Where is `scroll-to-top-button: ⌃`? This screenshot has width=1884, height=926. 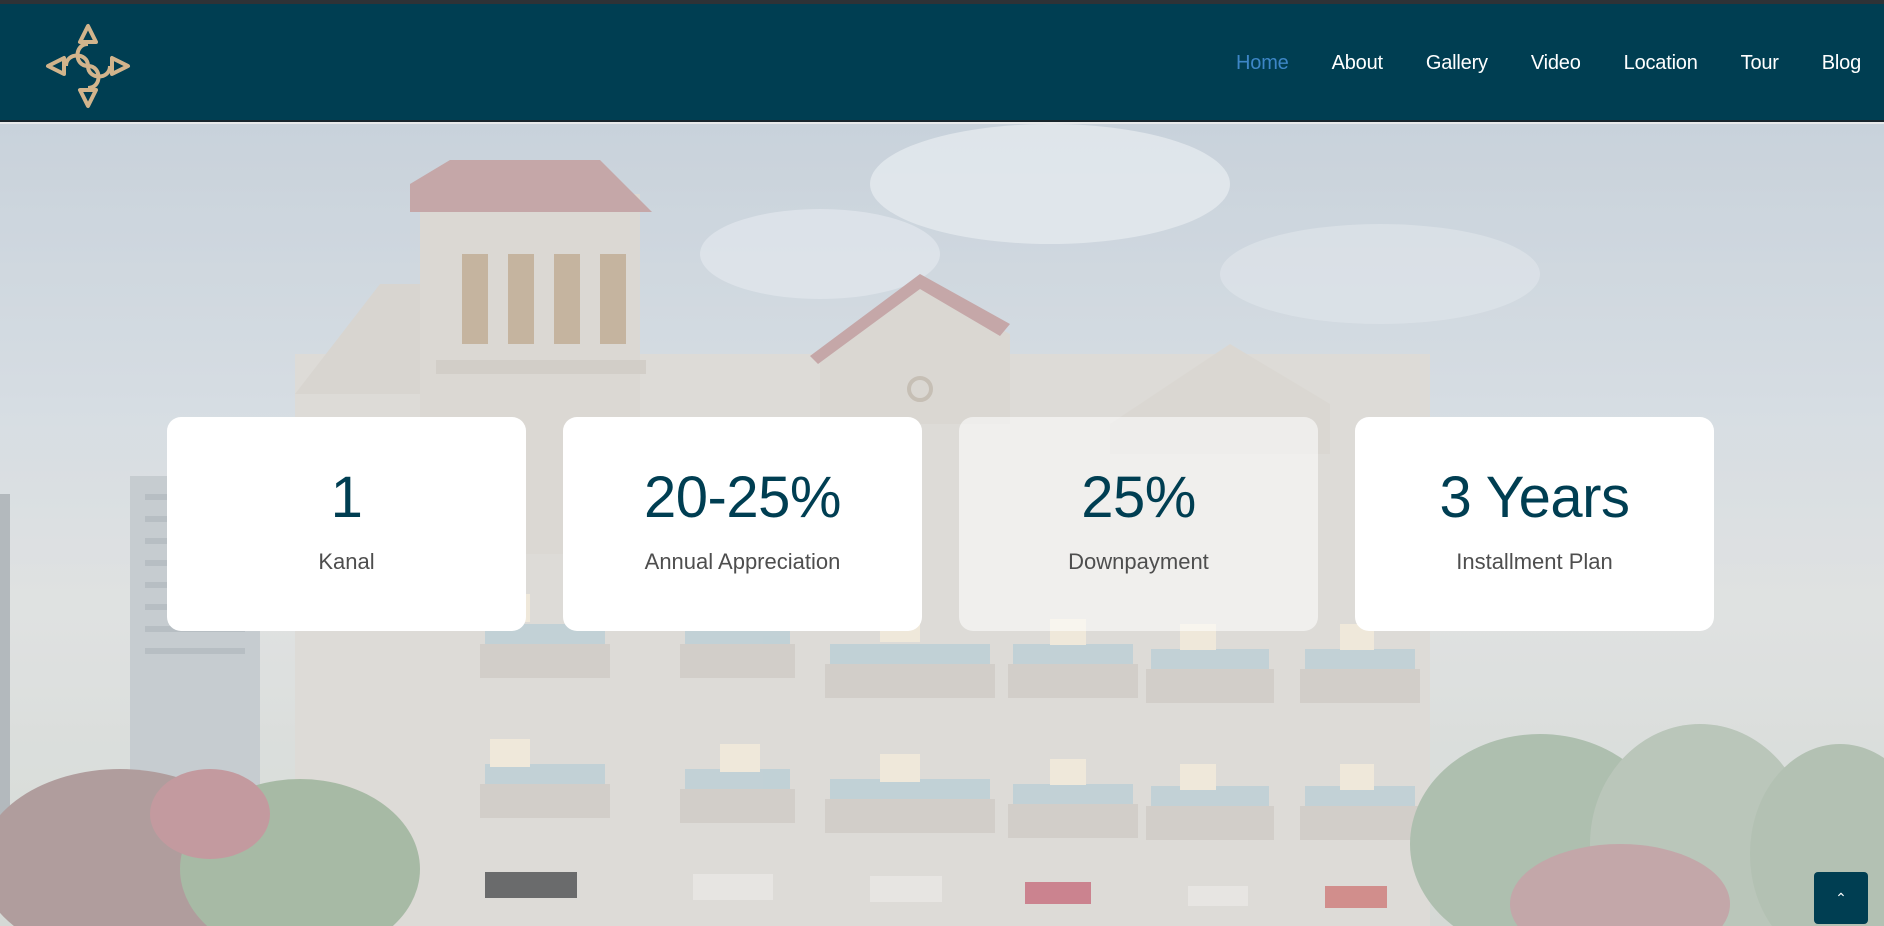 scroll-to-top-button: ⌃ is located at coordinates (1841, 898).